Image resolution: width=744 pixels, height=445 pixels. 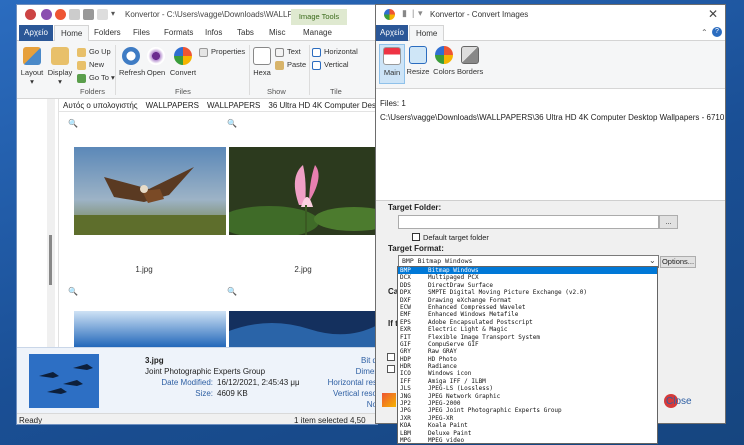 What do you see at coordinates (389, 400) in the screenshot?
I see `convert-start-icon` at bounding box center [389, 400].